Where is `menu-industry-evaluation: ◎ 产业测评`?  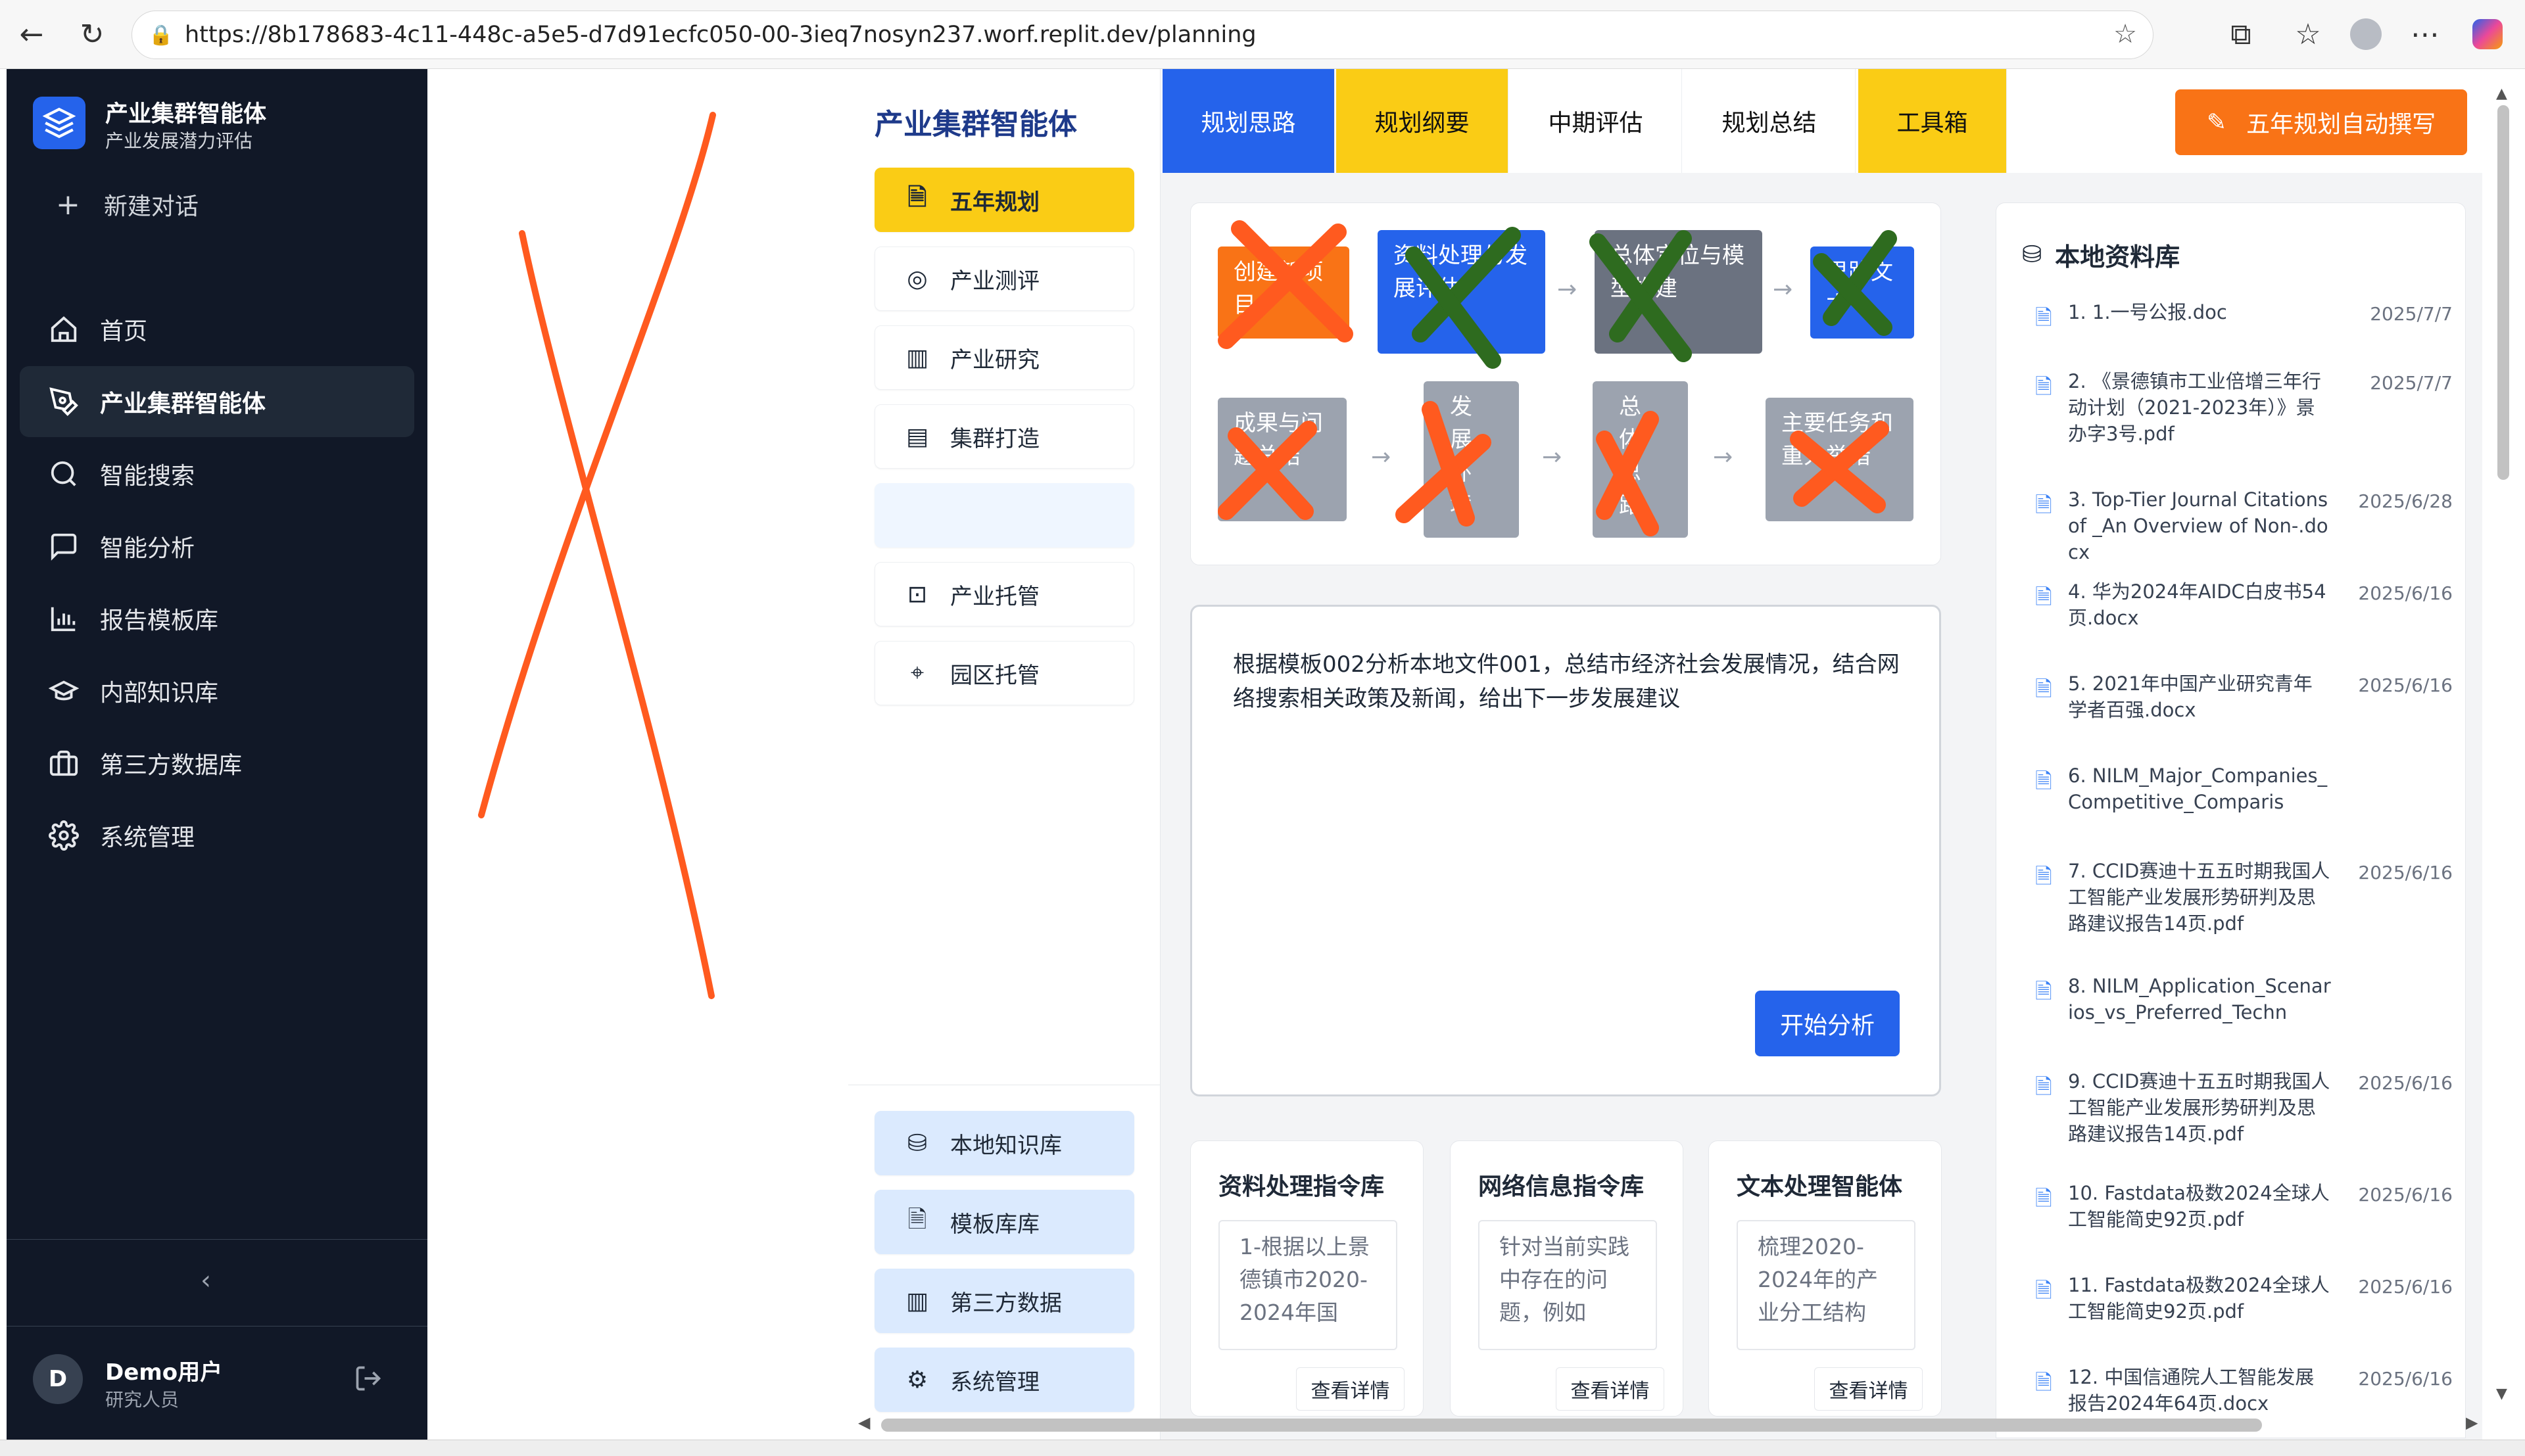
menu-industry-evaluation: ◎ 产业测评 is located at coordinates (1005, 279).